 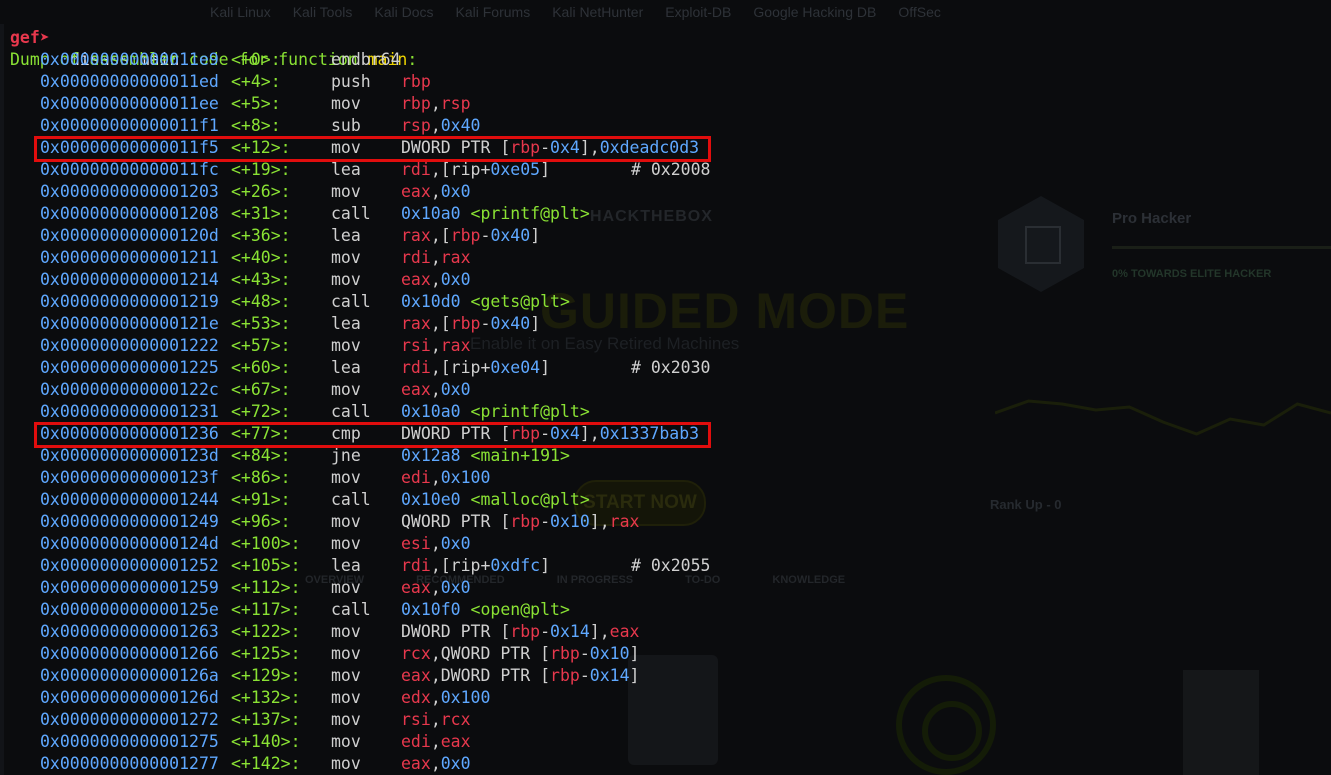 I want to click on instruction-address: 0x0000000000001272, so click(x=129, y=719).